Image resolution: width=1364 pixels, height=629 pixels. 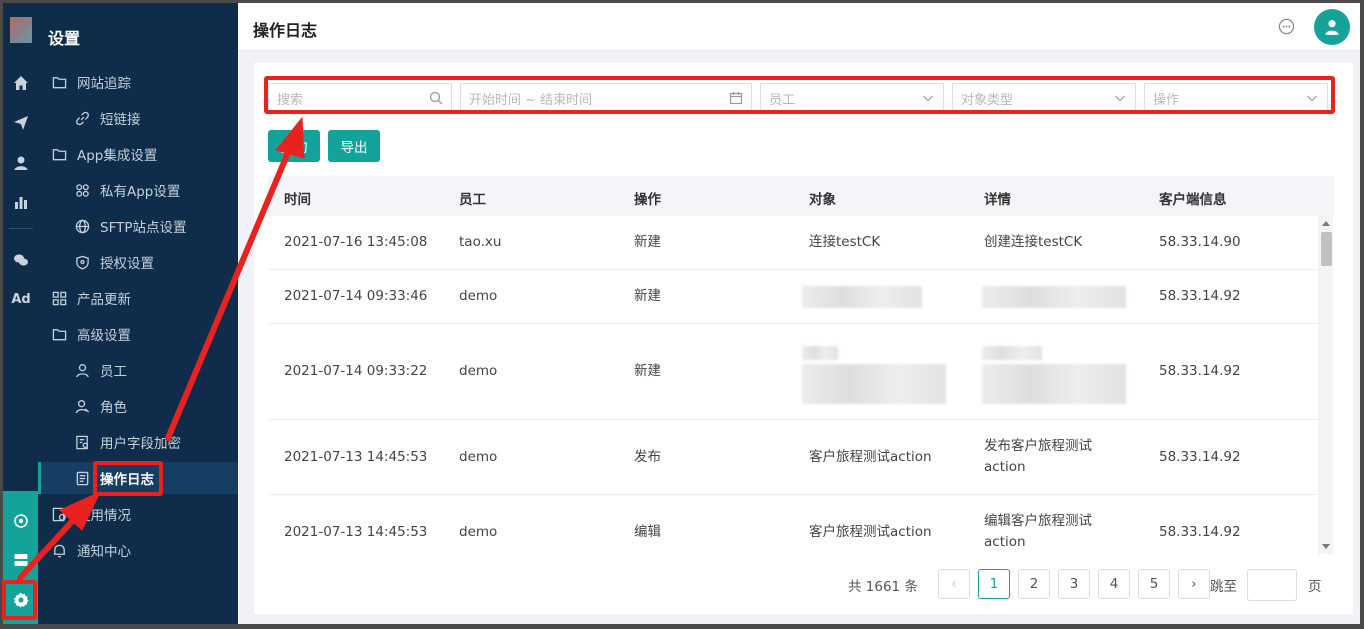 What do you see at coordinates (127, 480) in the screenshot?
I see `sidebar-item-label: 操作日志` at bounding box center [127, 480].